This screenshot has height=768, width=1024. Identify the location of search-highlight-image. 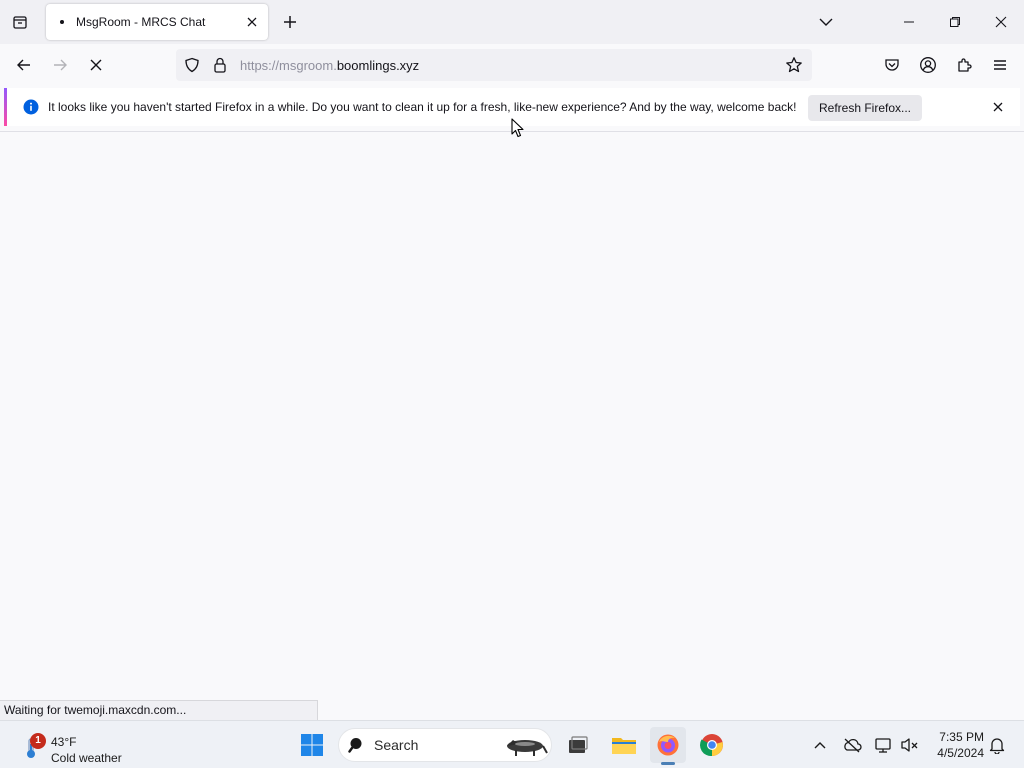
(525, 745).